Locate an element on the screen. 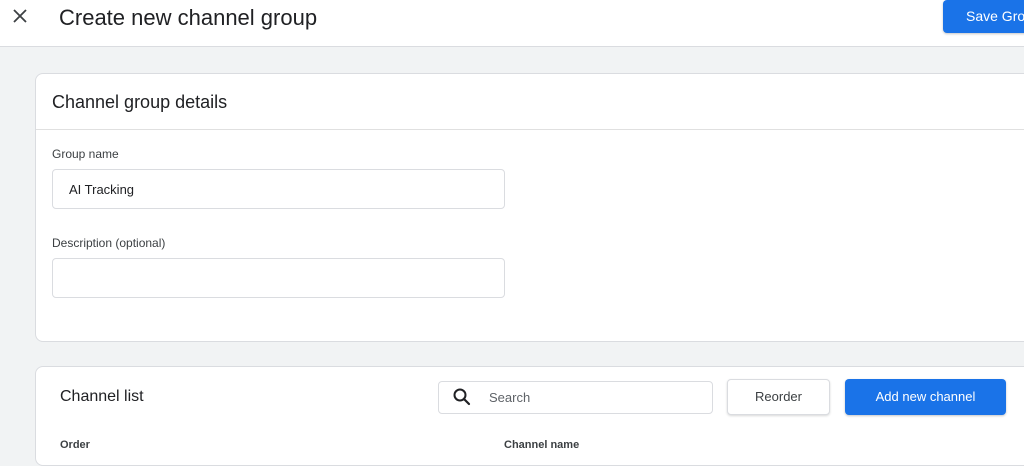 This screenshot has width=1024, height=466. group-name-label: Group name is located at coordinates (85, 154).